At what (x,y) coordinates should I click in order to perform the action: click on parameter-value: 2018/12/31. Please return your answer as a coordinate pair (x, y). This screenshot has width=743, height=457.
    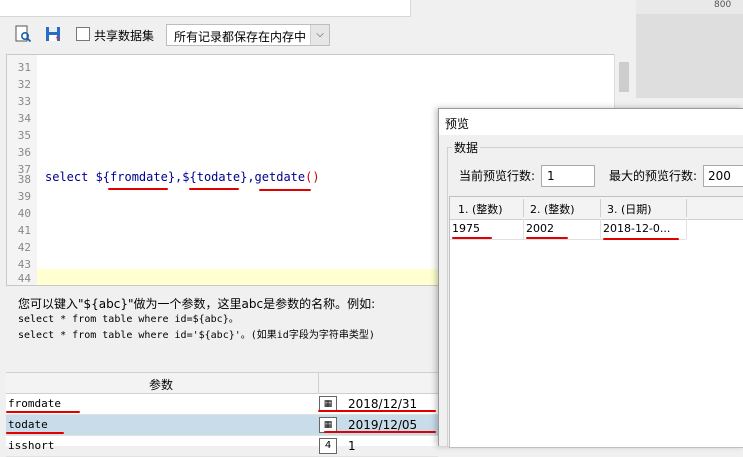
    Looking at the image, I should click on (382, 404).